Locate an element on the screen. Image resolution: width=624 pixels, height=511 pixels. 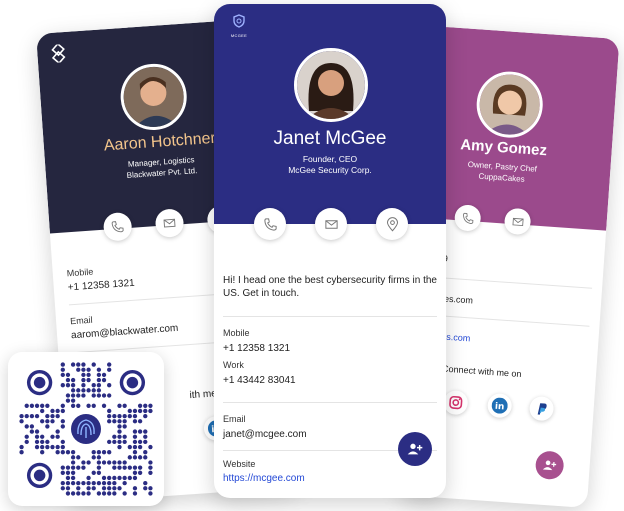
connect-label: Connect with me on is located at coordinates (481, 371).